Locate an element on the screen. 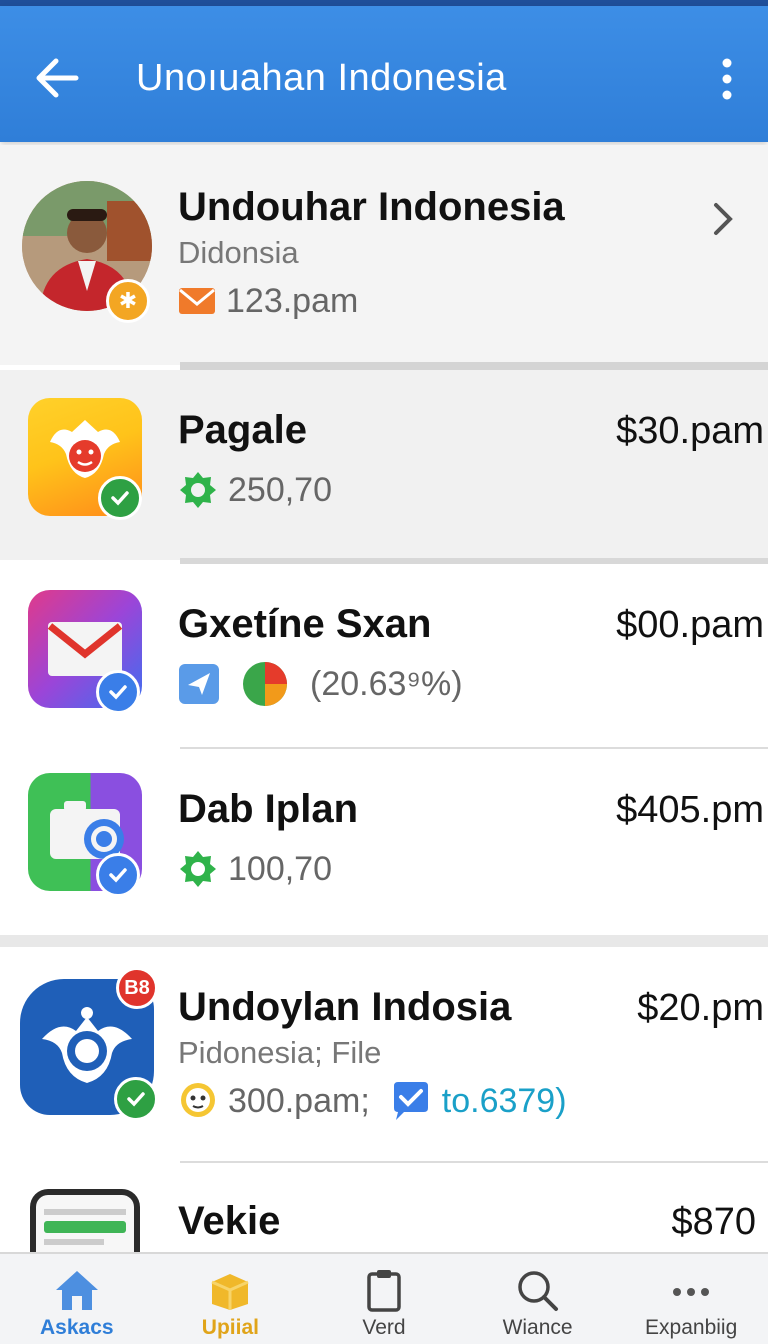 This screenshot has width=768, height=1344. nav-label: Upiial is located at coordinates (230, 1327).